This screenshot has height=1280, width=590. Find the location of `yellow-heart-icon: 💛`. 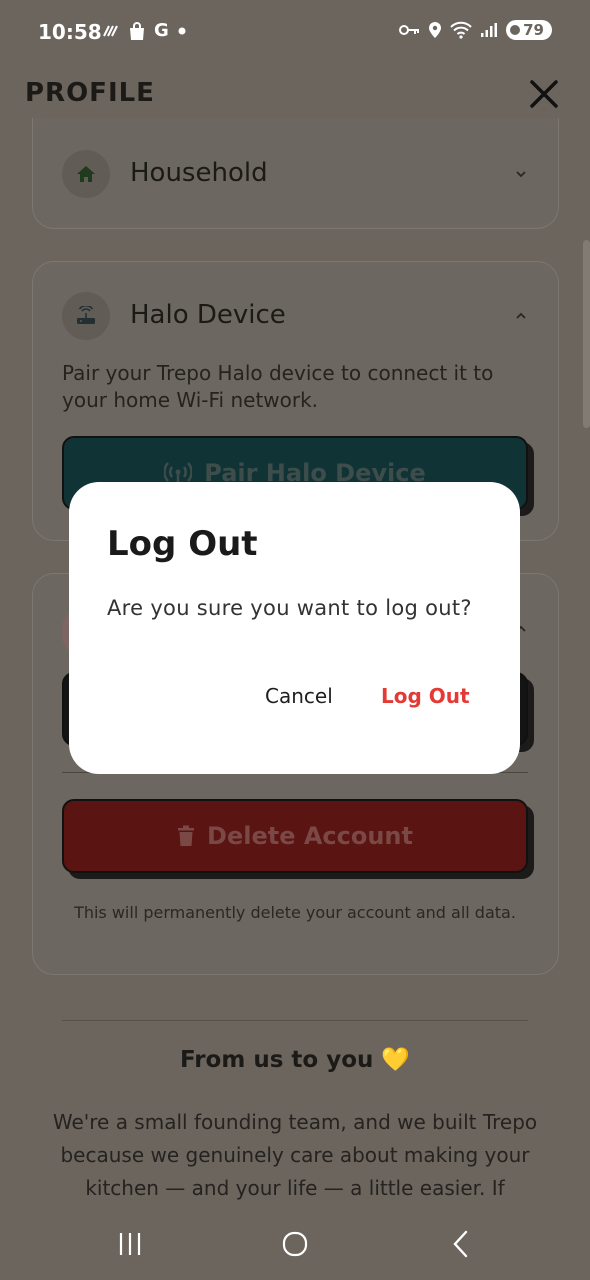

yellow-heart-icon: 💛 is located at coordinates (396, 1060).